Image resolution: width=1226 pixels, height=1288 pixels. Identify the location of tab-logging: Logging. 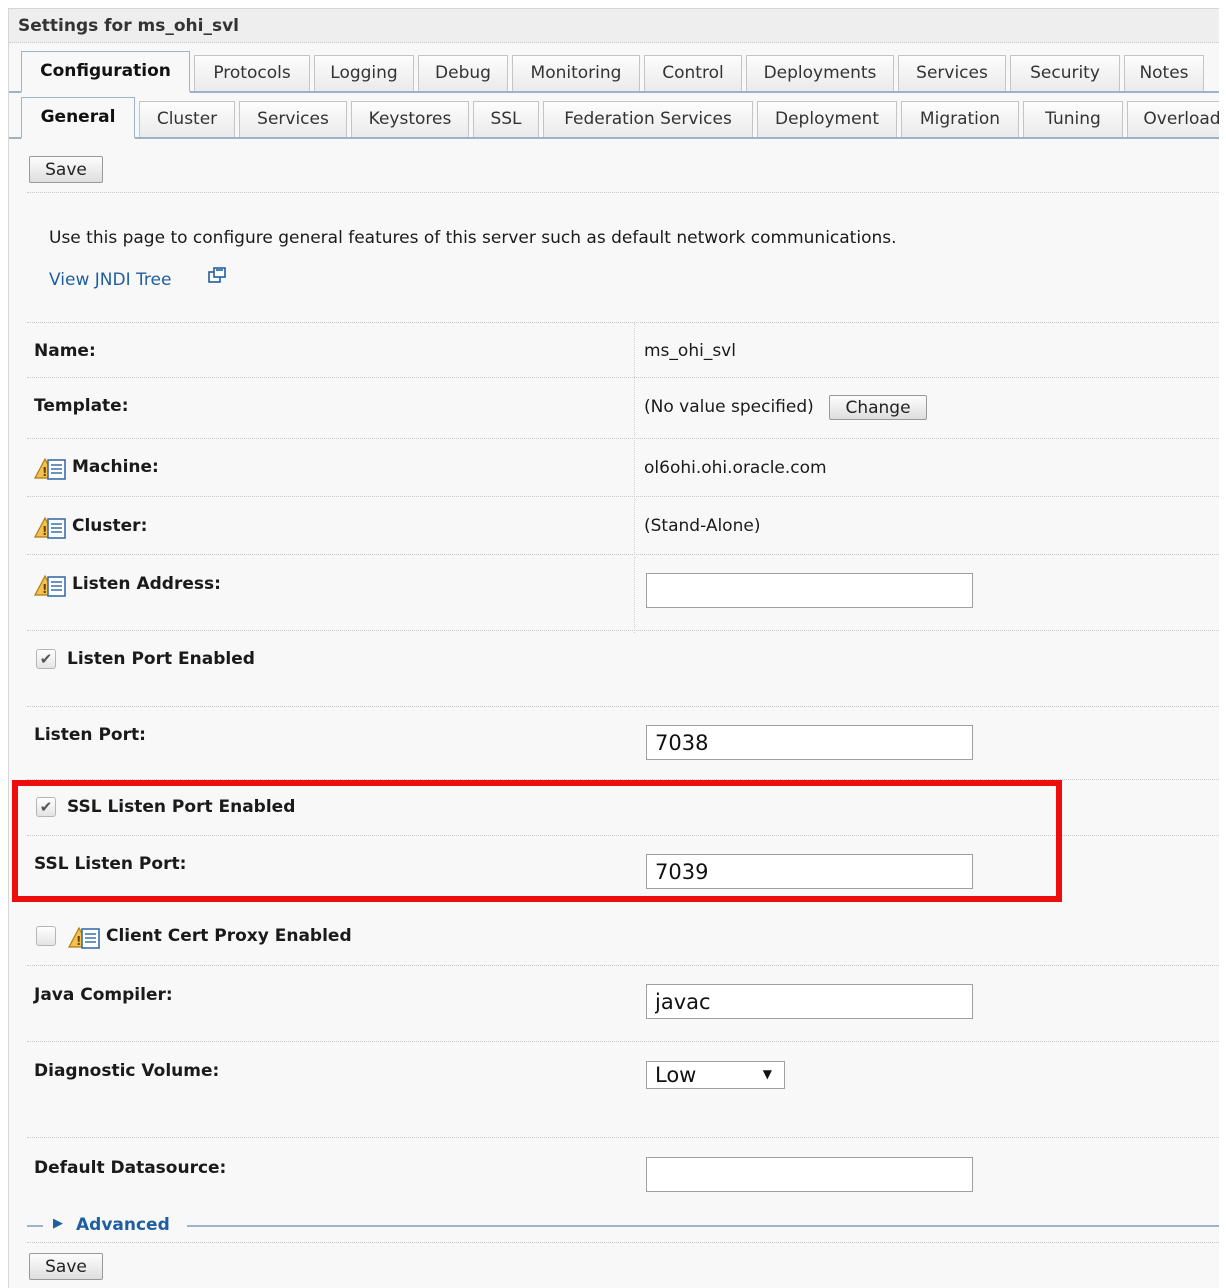
(364, 73).